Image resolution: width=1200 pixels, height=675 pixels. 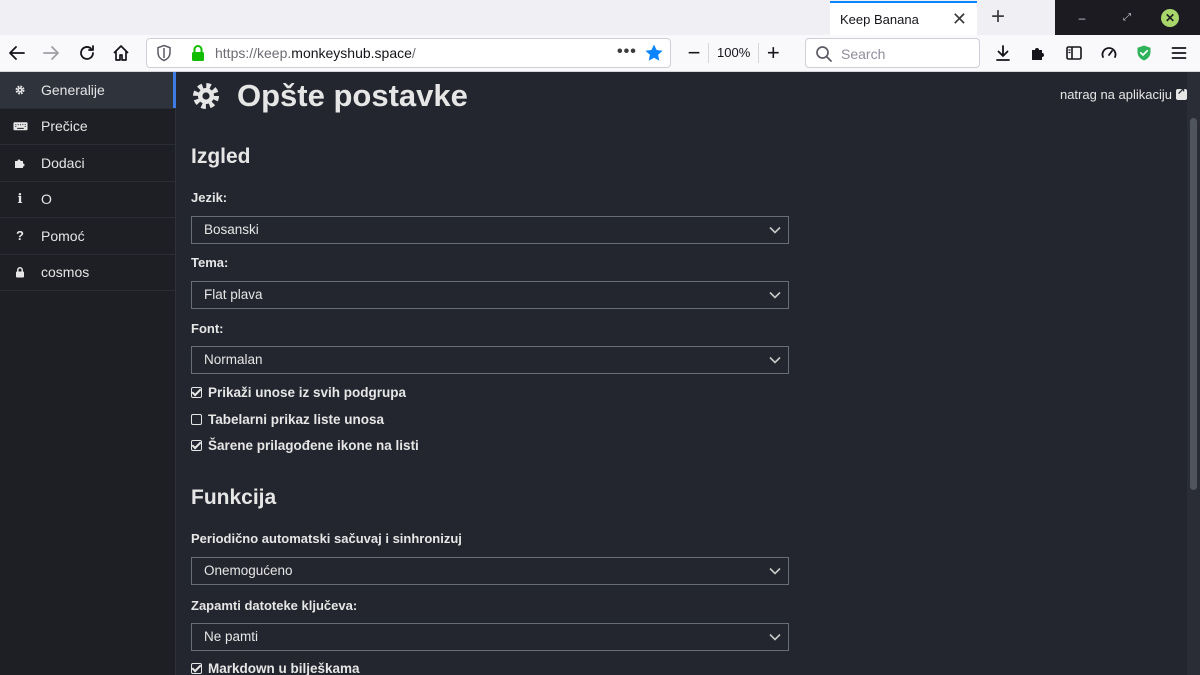 I want to click on back-link-text: natrag na aplikaciju, so click(x=1115, y=94).